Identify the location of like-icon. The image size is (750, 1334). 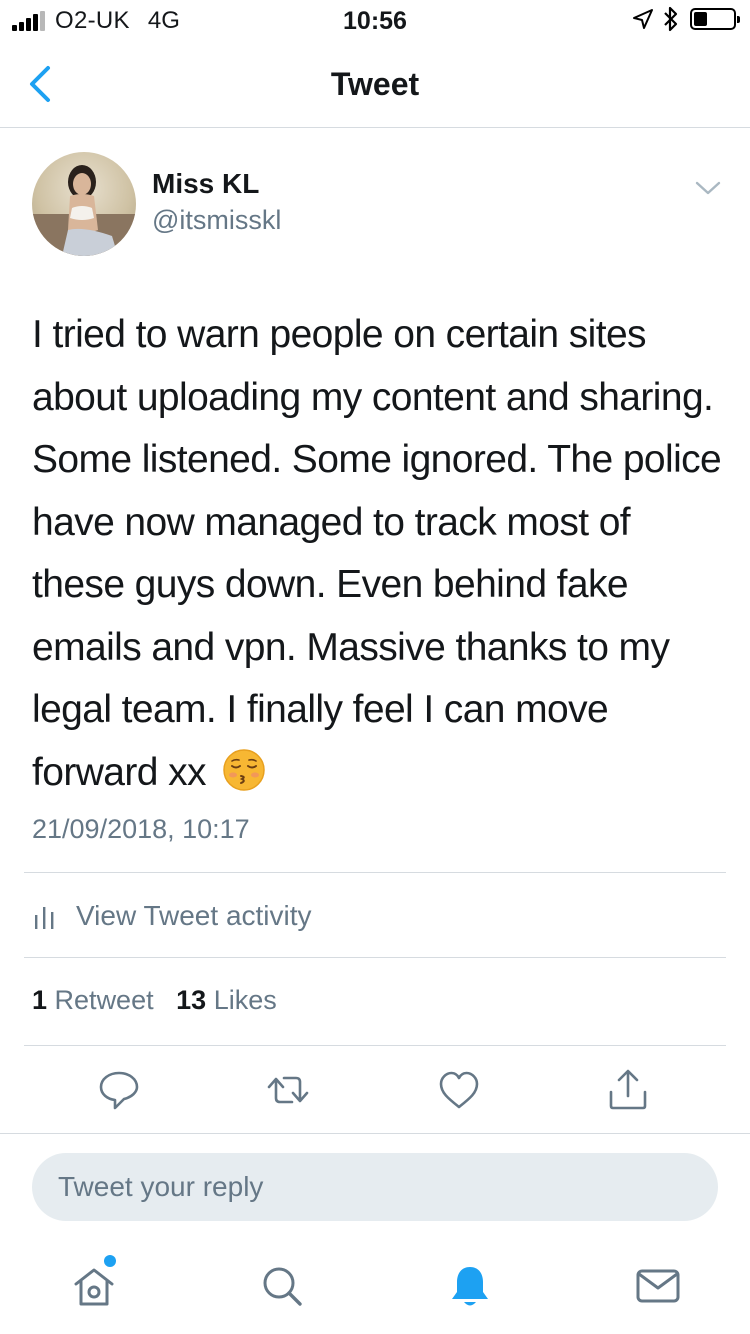
(459, 1090).